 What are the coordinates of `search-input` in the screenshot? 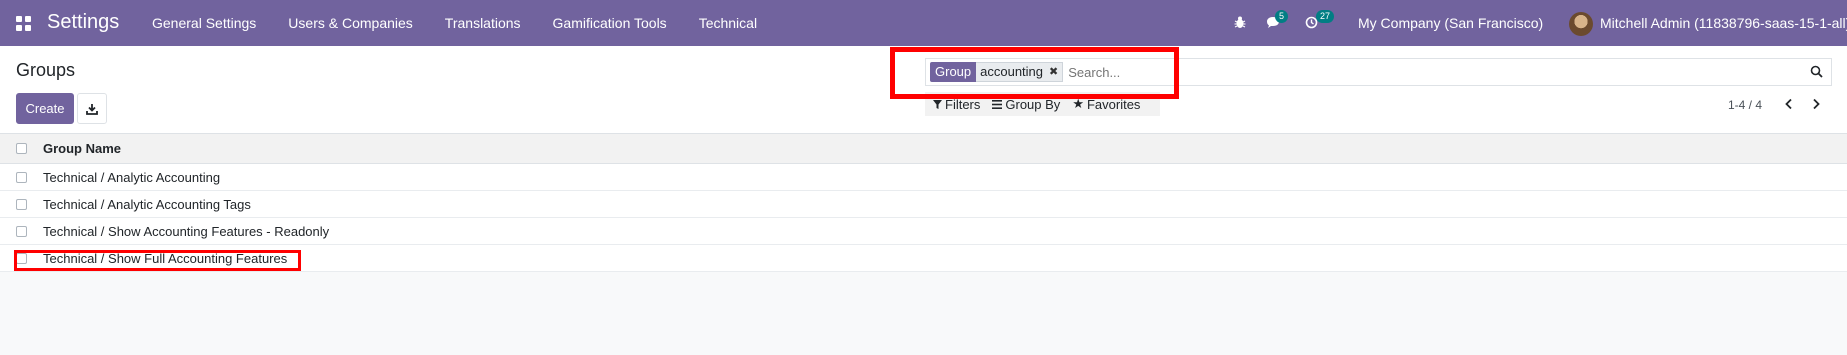 It's located at (1449, 72).